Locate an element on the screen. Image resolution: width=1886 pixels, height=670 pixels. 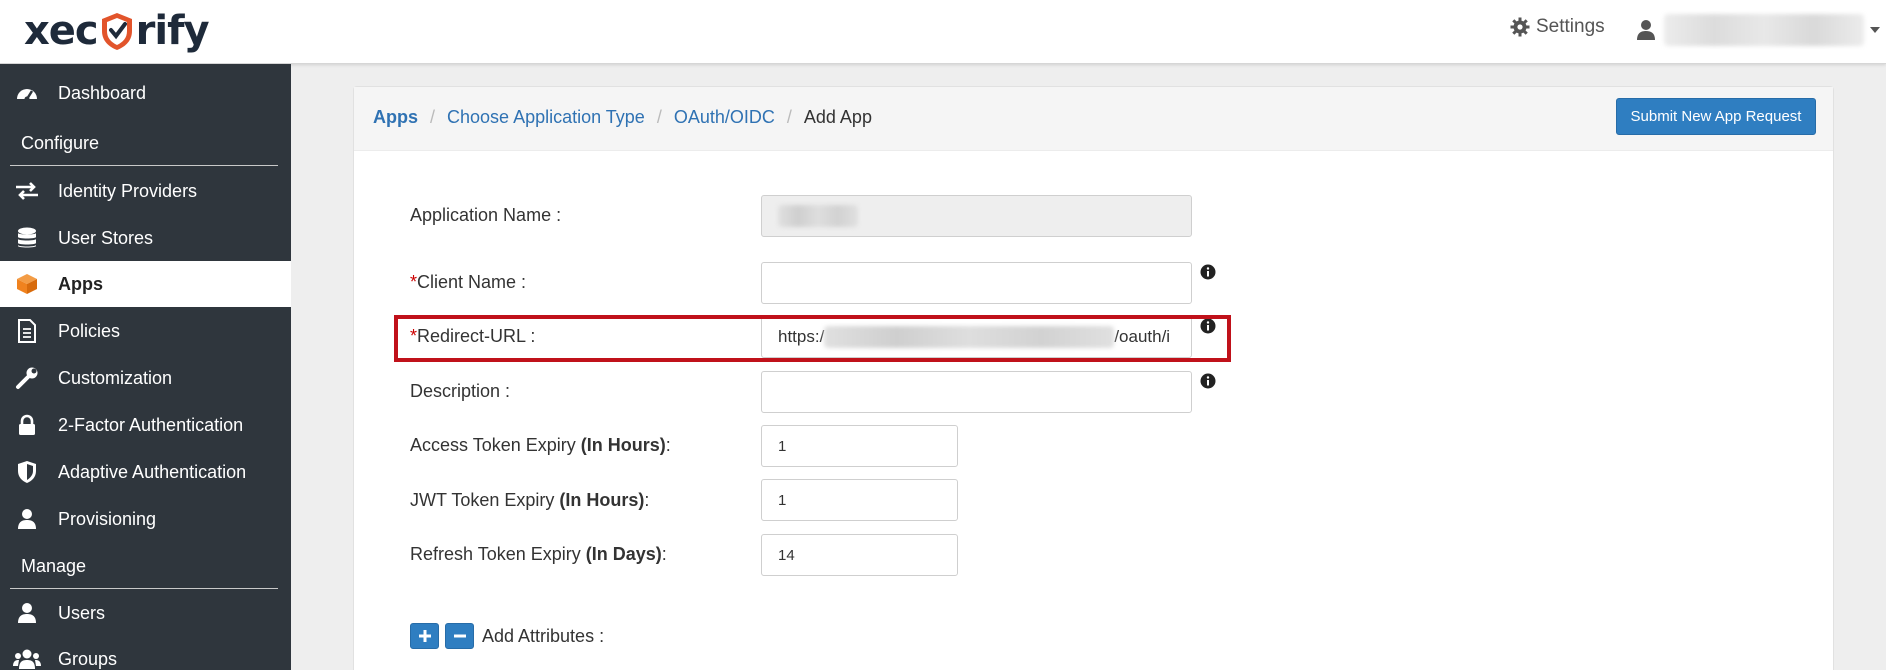
dashboard-icon is located at coordinates (27, 93).